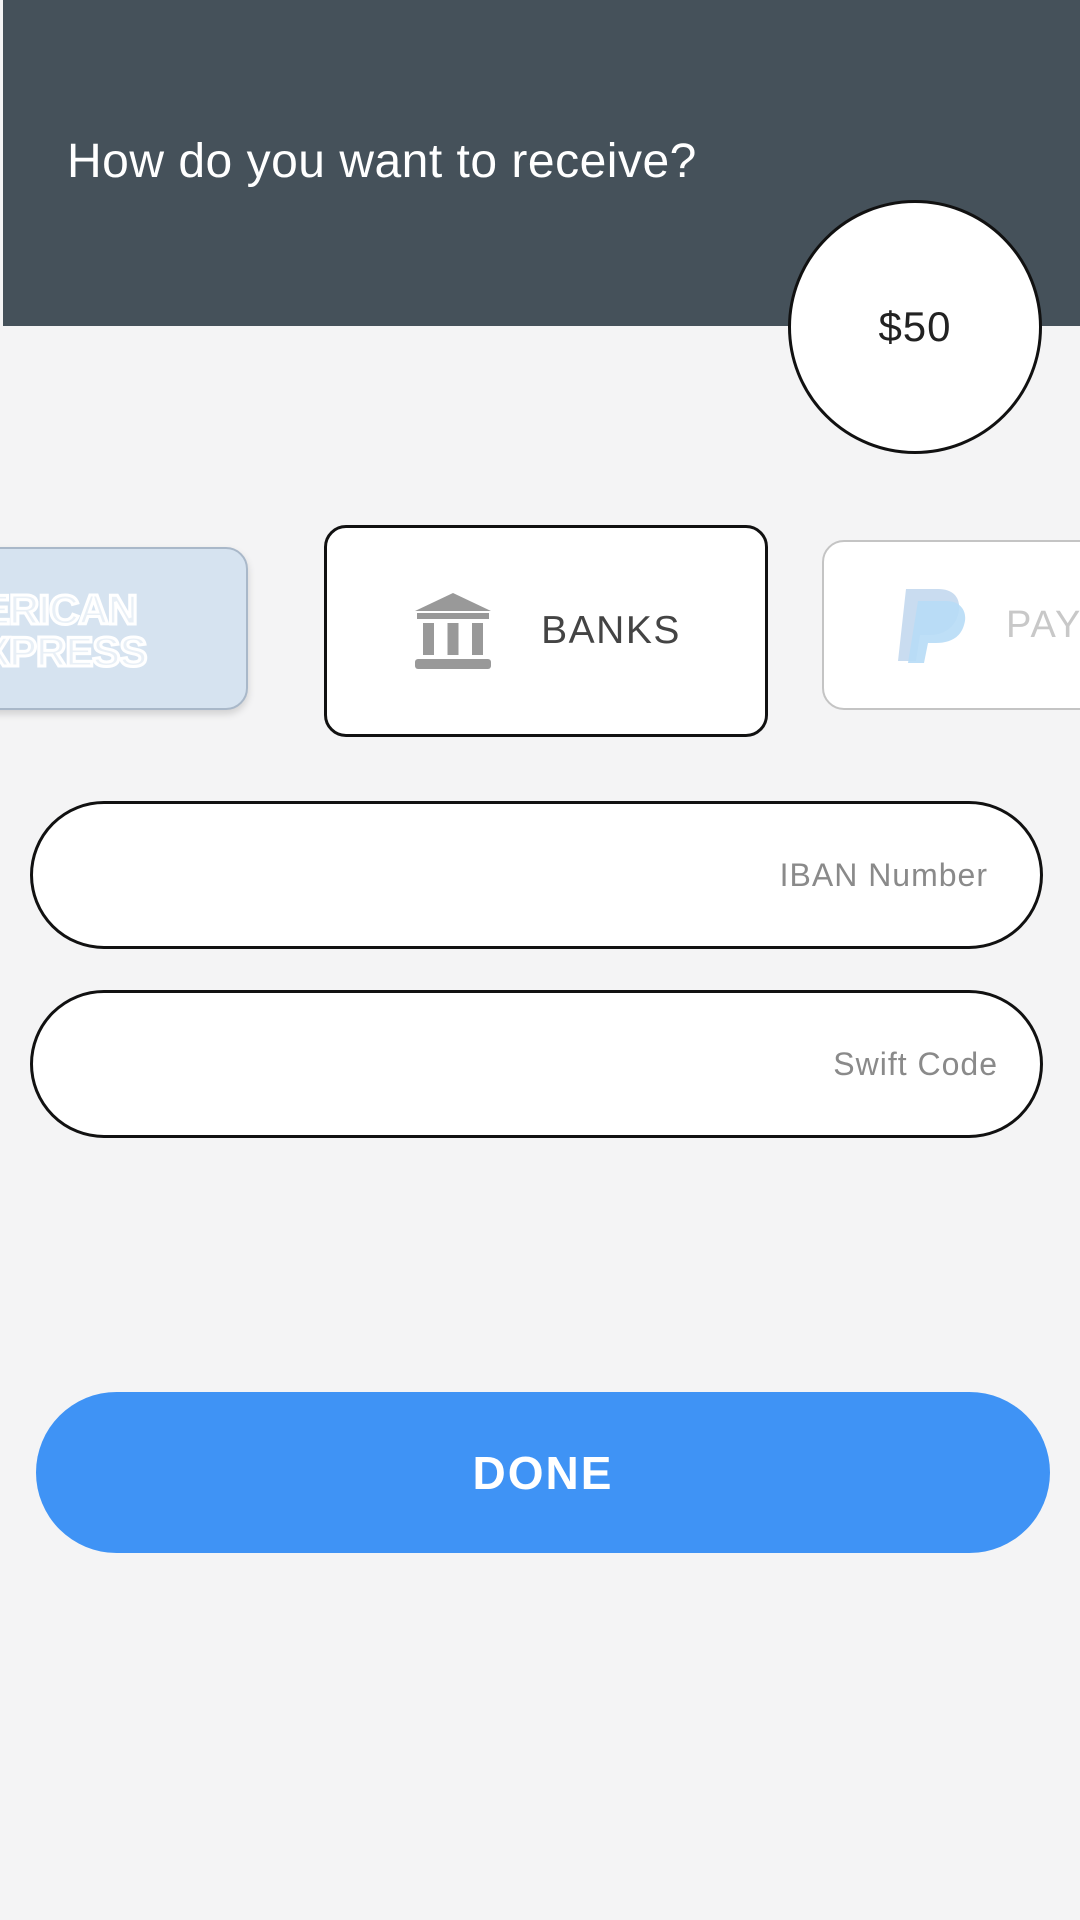  What do you see at coordinates (543, 1472) in the screenshot?
I see `done-button: DONE` at bounding box center [543, 1472].